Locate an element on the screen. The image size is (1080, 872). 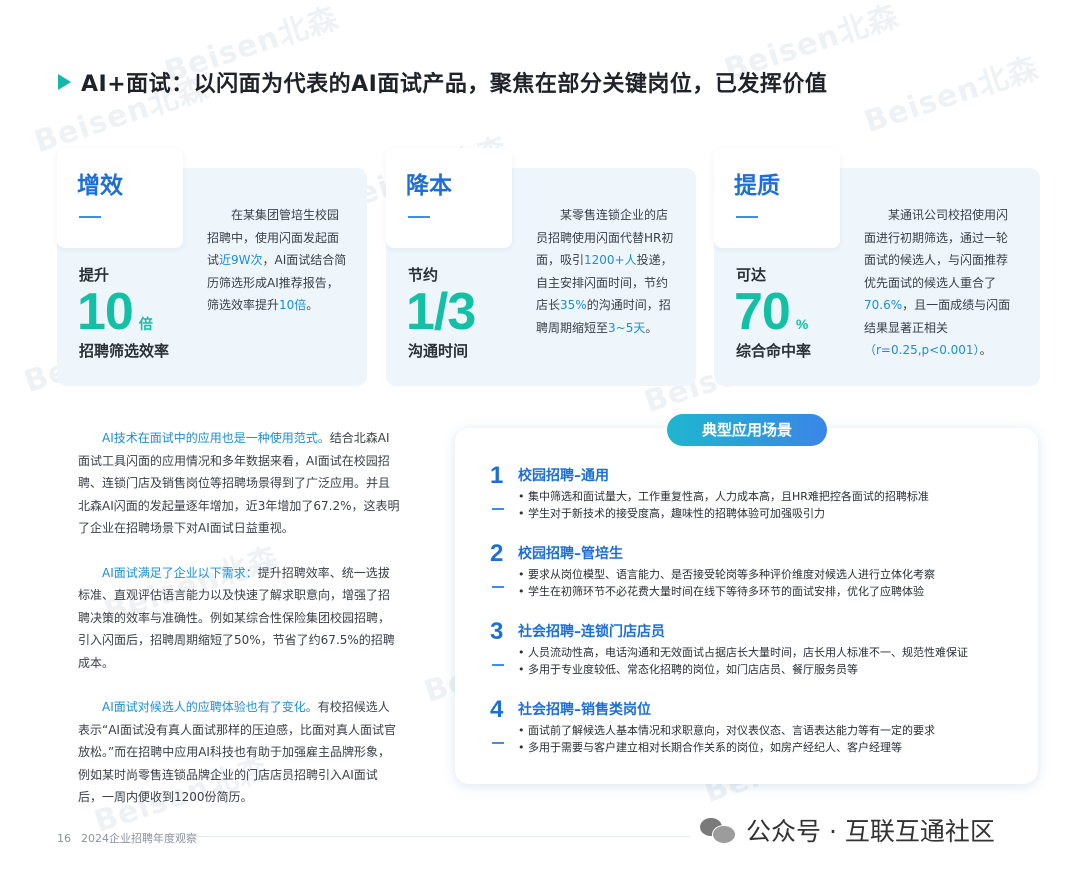
highlight-text: （r=0.25,p<0.001） is located at coordinates (922, 350).